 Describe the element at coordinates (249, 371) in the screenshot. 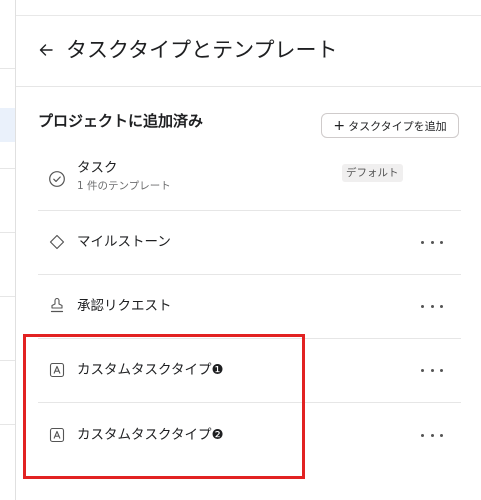

I see `task-type-row-custom-1: カスタムタスクタイプ❶` at that location.